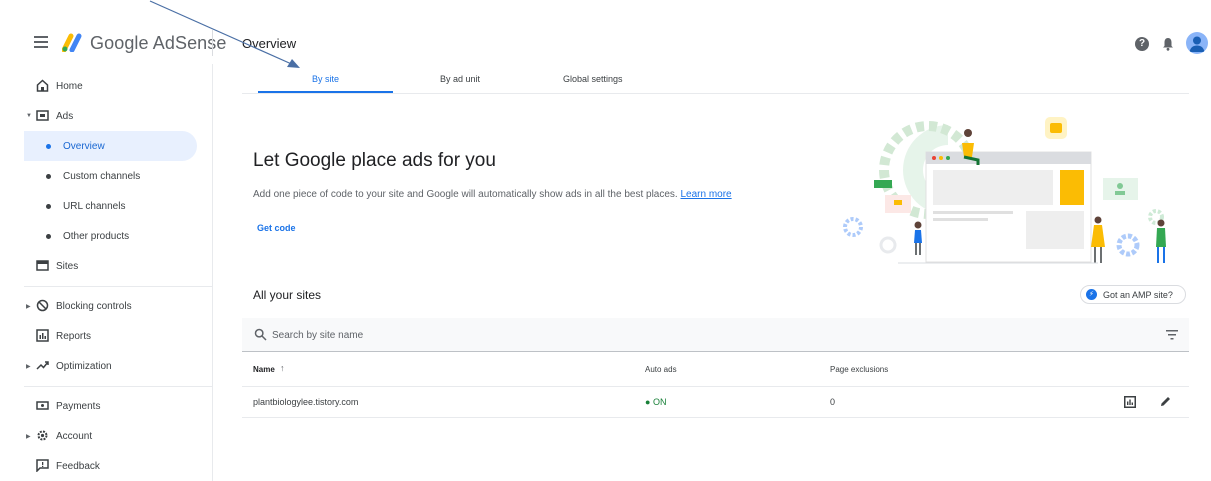 The height and width of the screenshot is (481, 1211). I want to click on auto-ads-status-label: ON, so click(659, 402).